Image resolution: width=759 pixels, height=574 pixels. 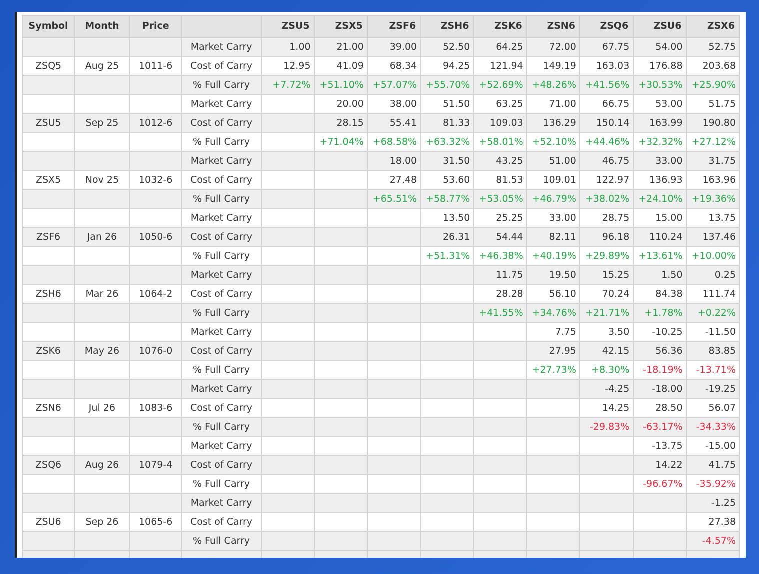 What do you see at coordinates (510, 218) in the screenshot?
I see `table-cell: 25.25` at bounding box center [510, 218].